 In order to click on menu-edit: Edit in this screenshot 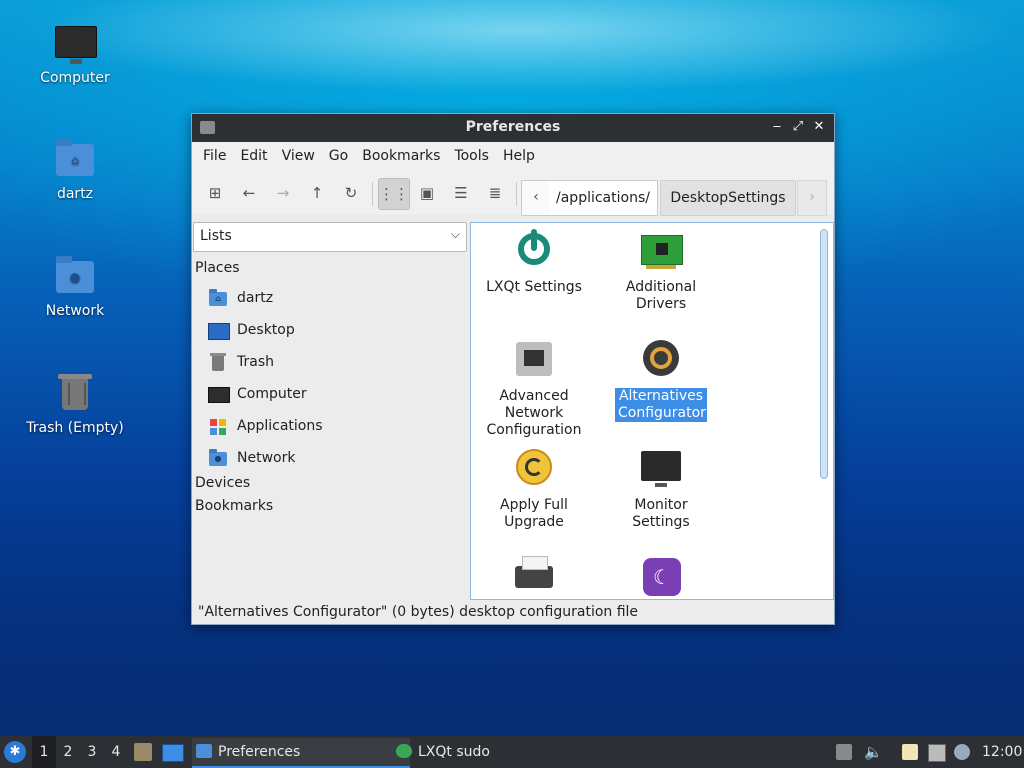, I will do `click(253, 156)`.